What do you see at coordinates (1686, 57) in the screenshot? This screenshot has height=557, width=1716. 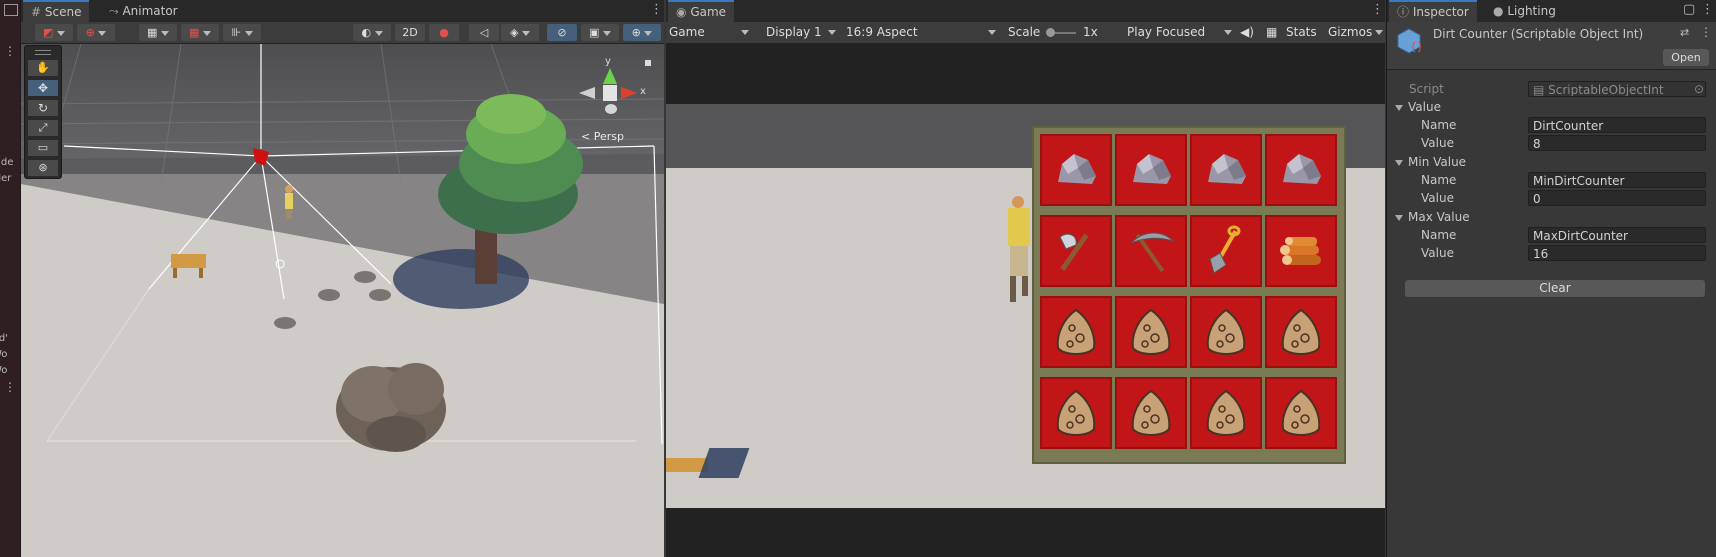 I see `open-button: Open` at bounding box center [1686, 57].